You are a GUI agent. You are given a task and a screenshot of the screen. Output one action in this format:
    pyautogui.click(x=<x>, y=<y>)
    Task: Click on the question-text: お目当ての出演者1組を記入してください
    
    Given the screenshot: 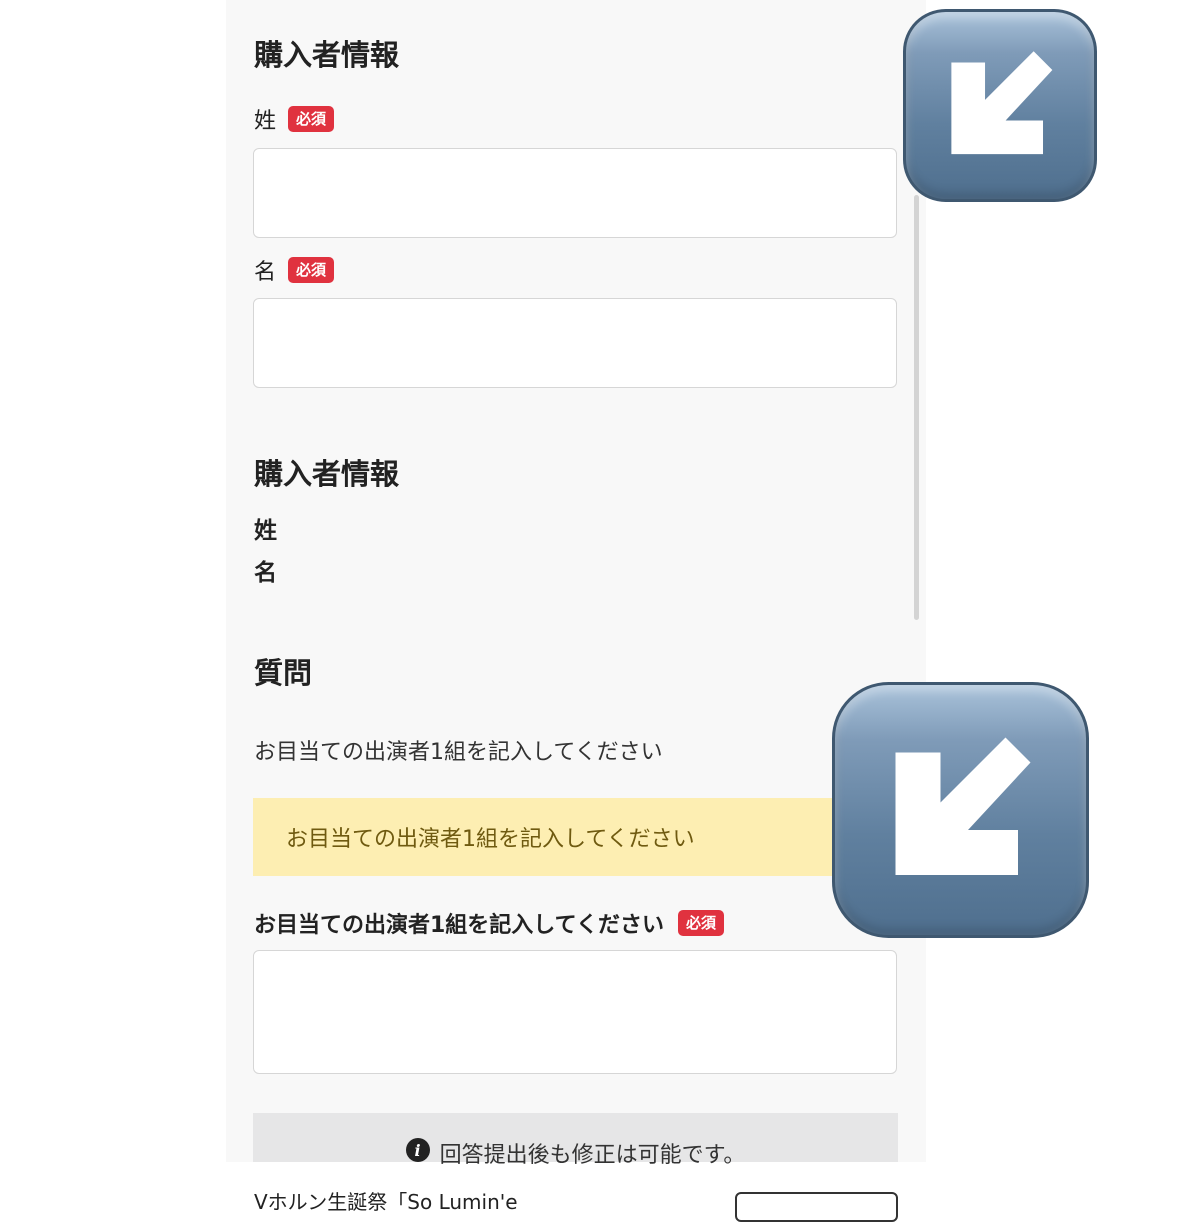 What is the action you would take?
    pyautogui.click(x=458, y=752)
    